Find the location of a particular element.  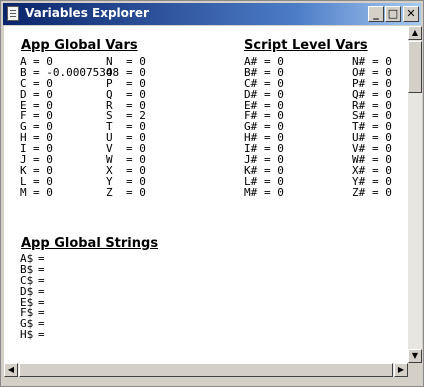

variable-row: Z = 0 is located at coordinates (126, 192).